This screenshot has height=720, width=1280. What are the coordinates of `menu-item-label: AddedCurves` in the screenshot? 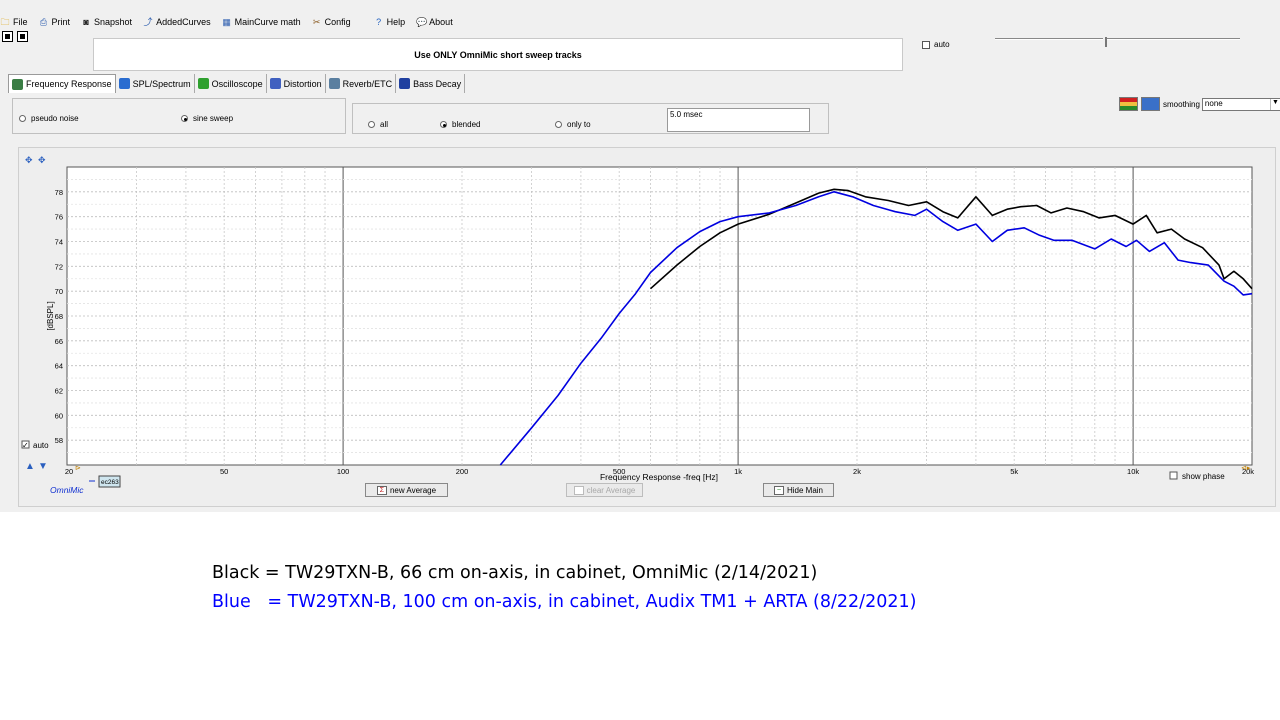 It's located at (183, 22).